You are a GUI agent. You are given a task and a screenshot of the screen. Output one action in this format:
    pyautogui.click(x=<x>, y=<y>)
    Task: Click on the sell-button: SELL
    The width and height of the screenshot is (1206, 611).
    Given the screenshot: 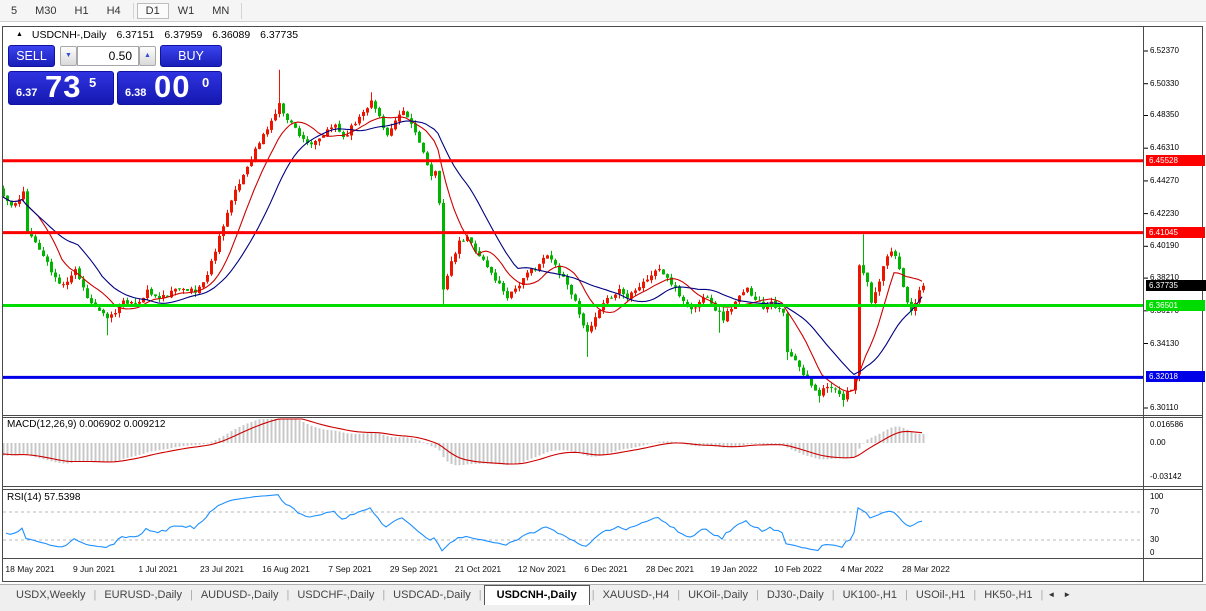 What is the action you would take?
    pyautogui.click(x=31, y=56)
    